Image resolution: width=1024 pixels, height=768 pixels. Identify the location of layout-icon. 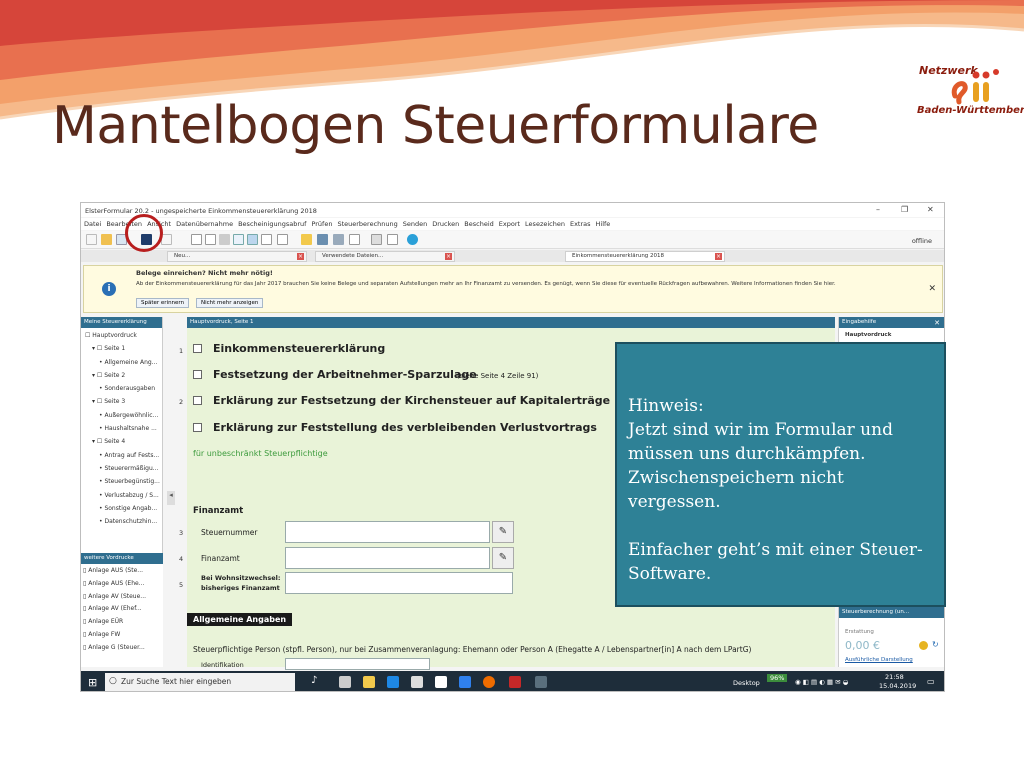
(252, 239).